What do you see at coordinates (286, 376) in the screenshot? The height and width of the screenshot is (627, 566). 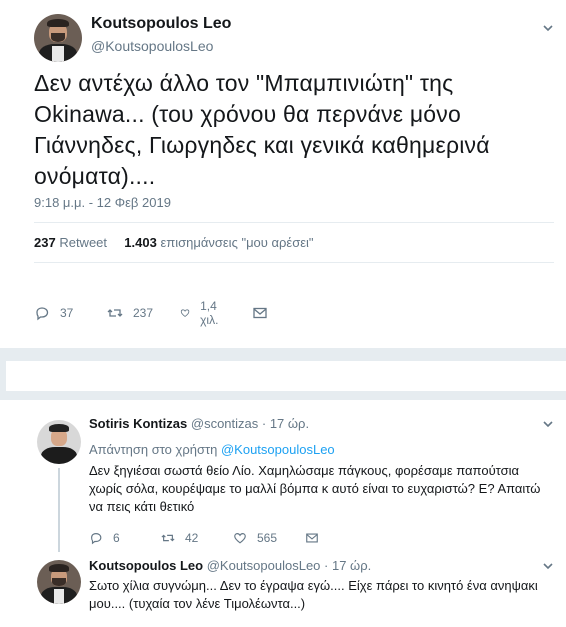 I see `reply-box-placeholder` at bounding box center [286, 376].